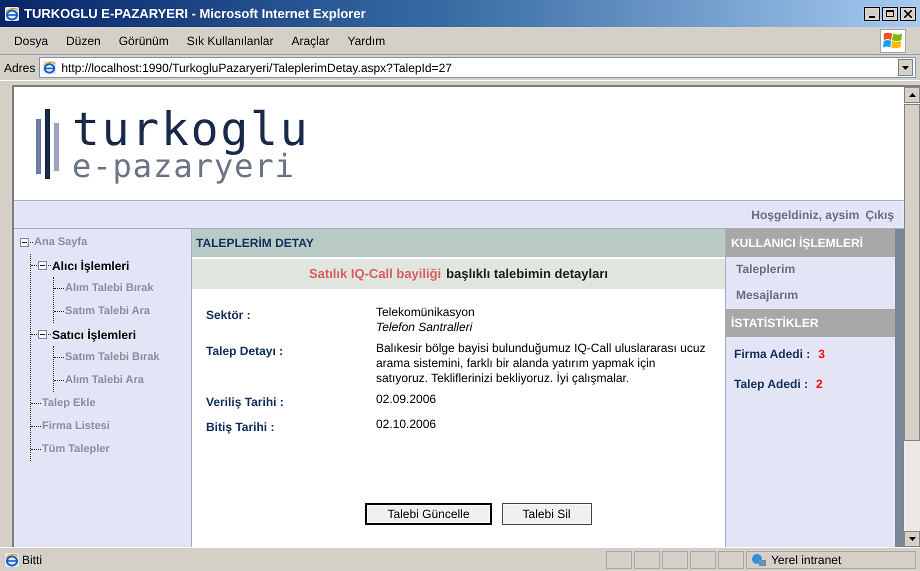  Describe the element at coordinates (890, 13) in the screenshot. I see `maximize-button` at that location.